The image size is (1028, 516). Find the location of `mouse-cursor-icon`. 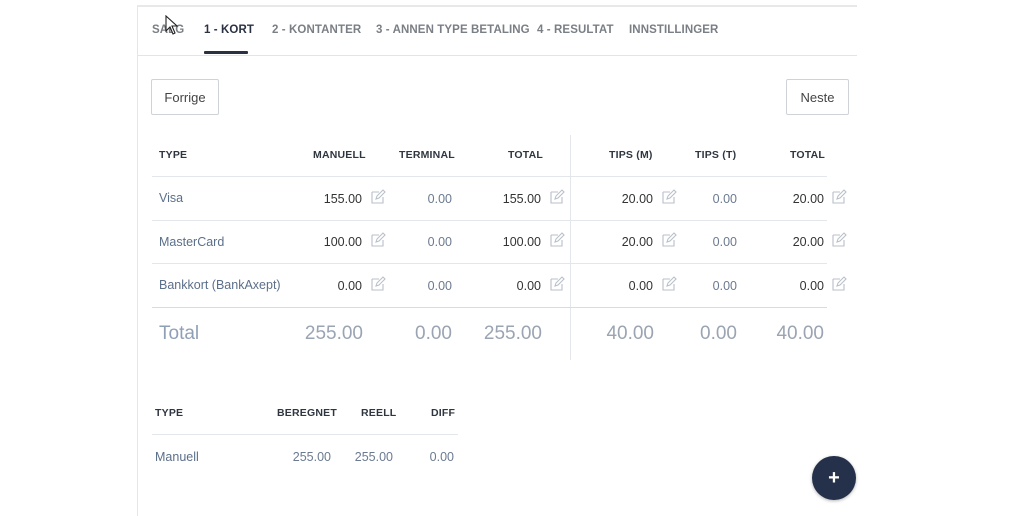

mouse-cursor-icon is located at coordinates (172, 24).